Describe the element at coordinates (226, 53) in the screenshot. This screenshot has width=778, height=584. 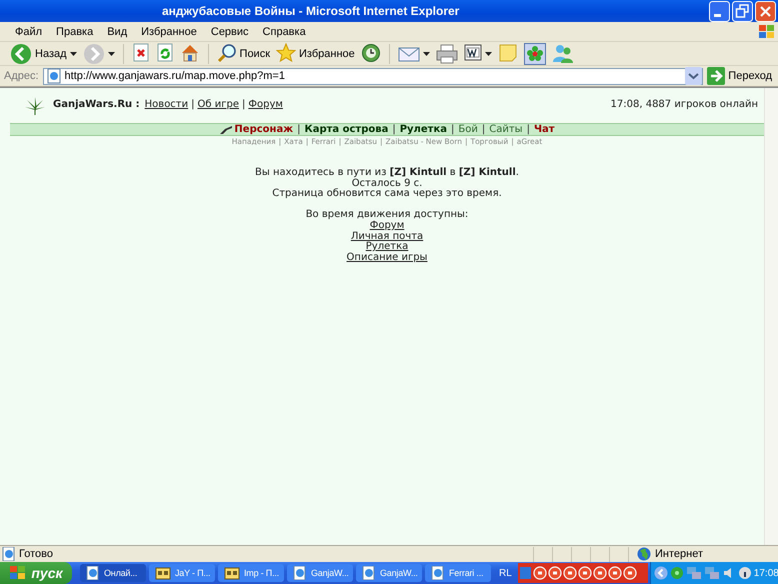
I see `search-icon` at that location.